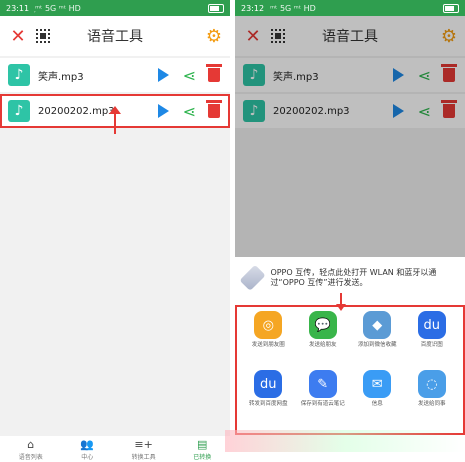 The height and width of the screenshot is (462, 465). What do you see at coordinates (431, 404) in the screenshot?
I see `share-target-label: 发送给同事` at bounding box center [431, 404].